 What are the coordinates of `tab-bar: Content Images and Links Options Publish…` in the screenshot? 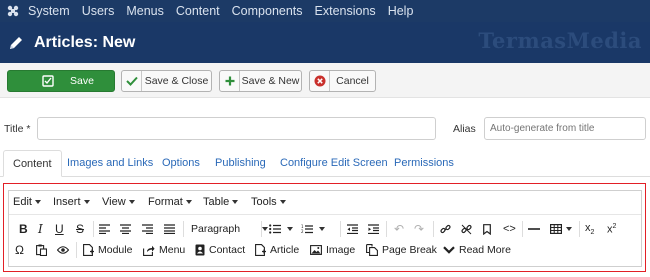 It's located at (325, 163).